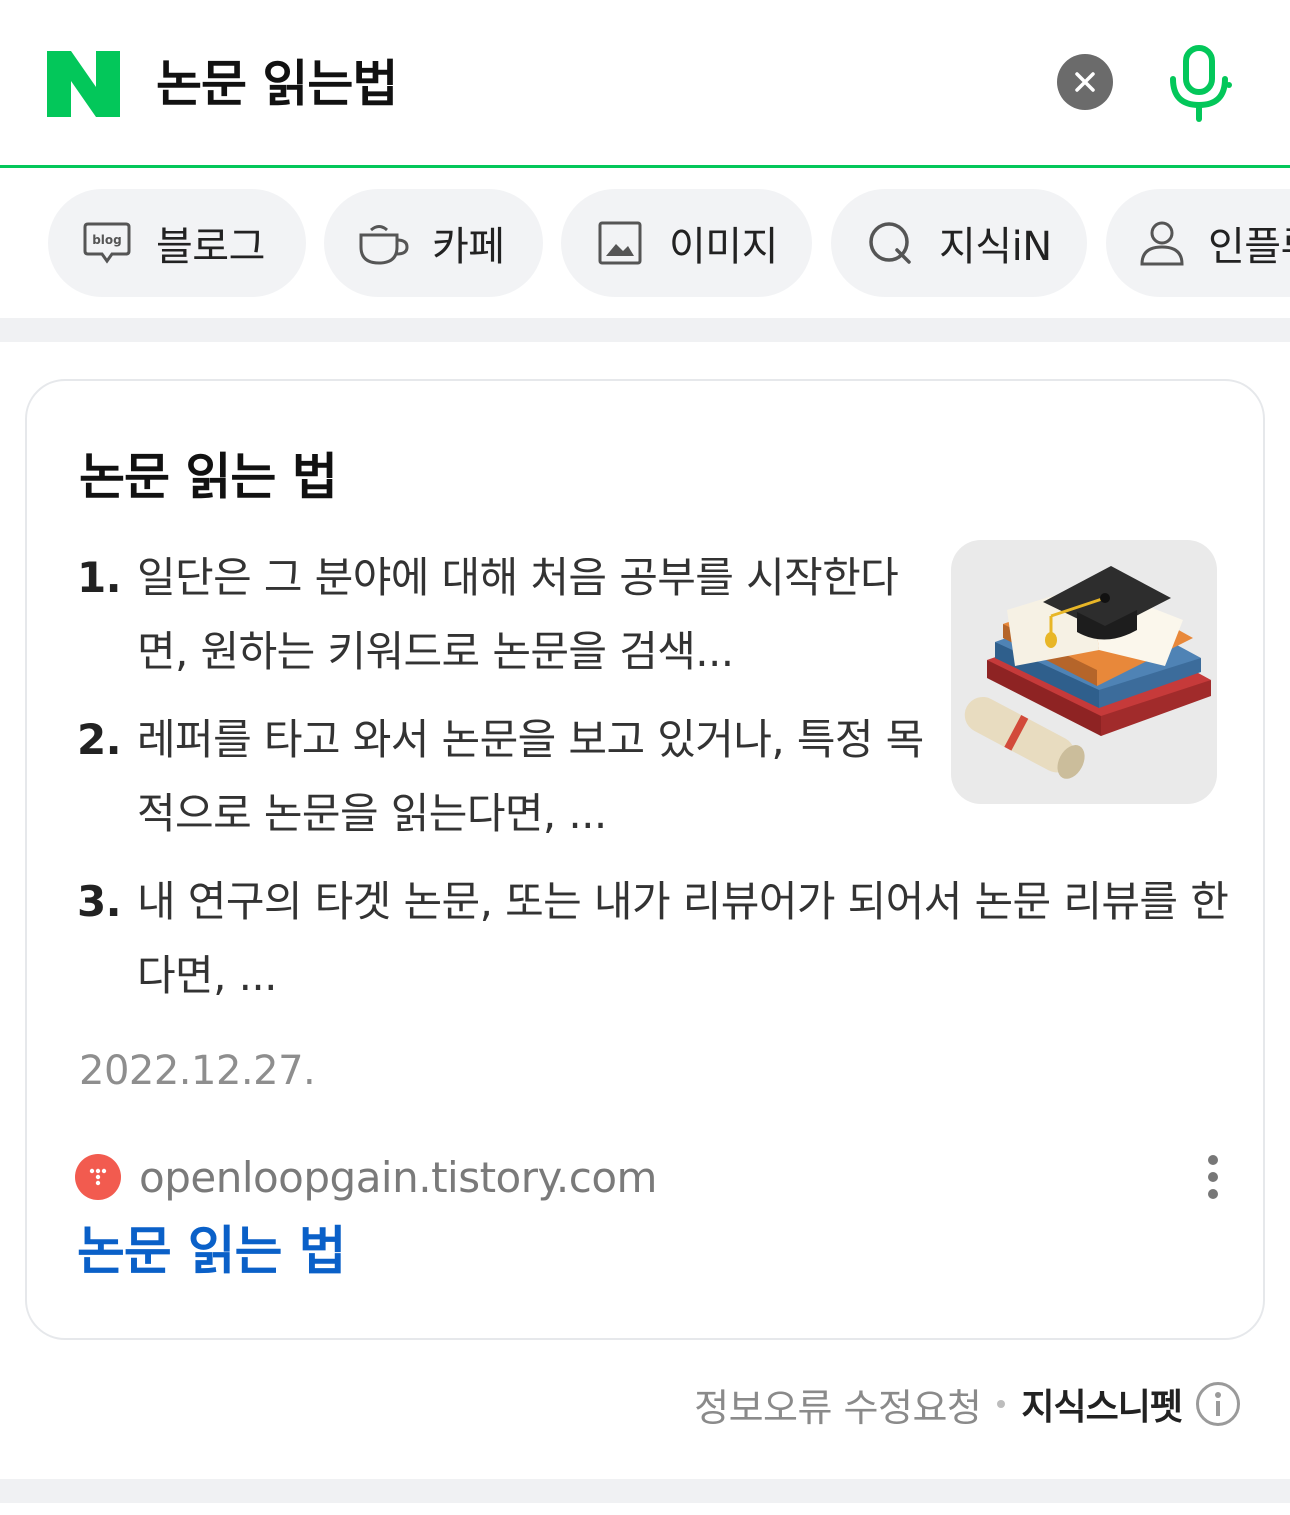  What do you see at coordinates (383, 243) in the screenshot?
I see `cup-icon` at bounding box center [383, 243].